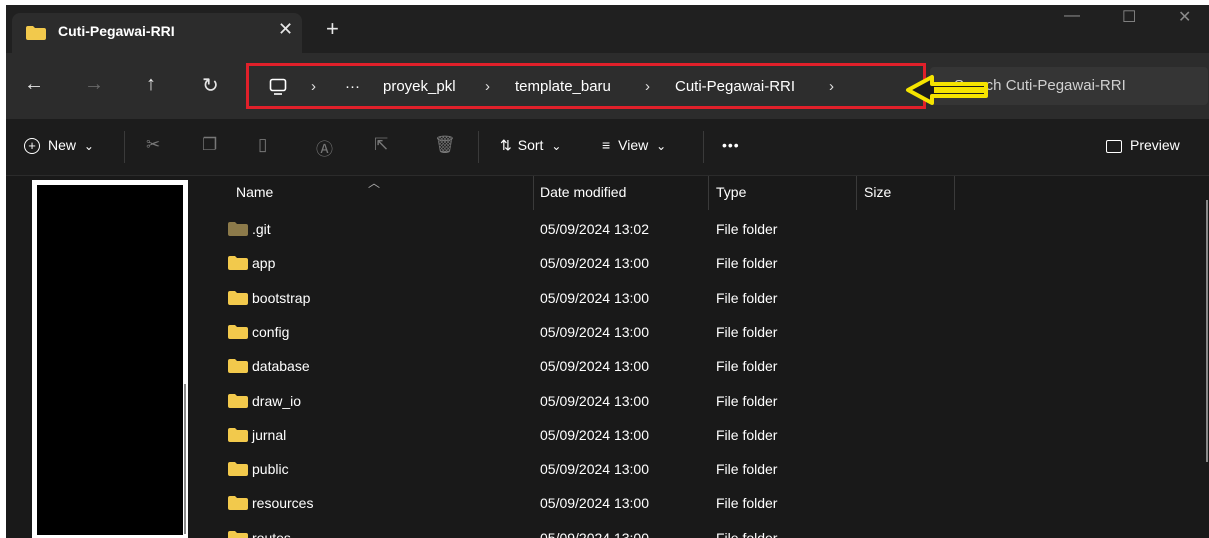 This screenshot has height=538, width=1209. What do you see at coordinates (32, 146) in the screenshot?
I see `plus-circle-icon: +` at bounding box center [32, 146].